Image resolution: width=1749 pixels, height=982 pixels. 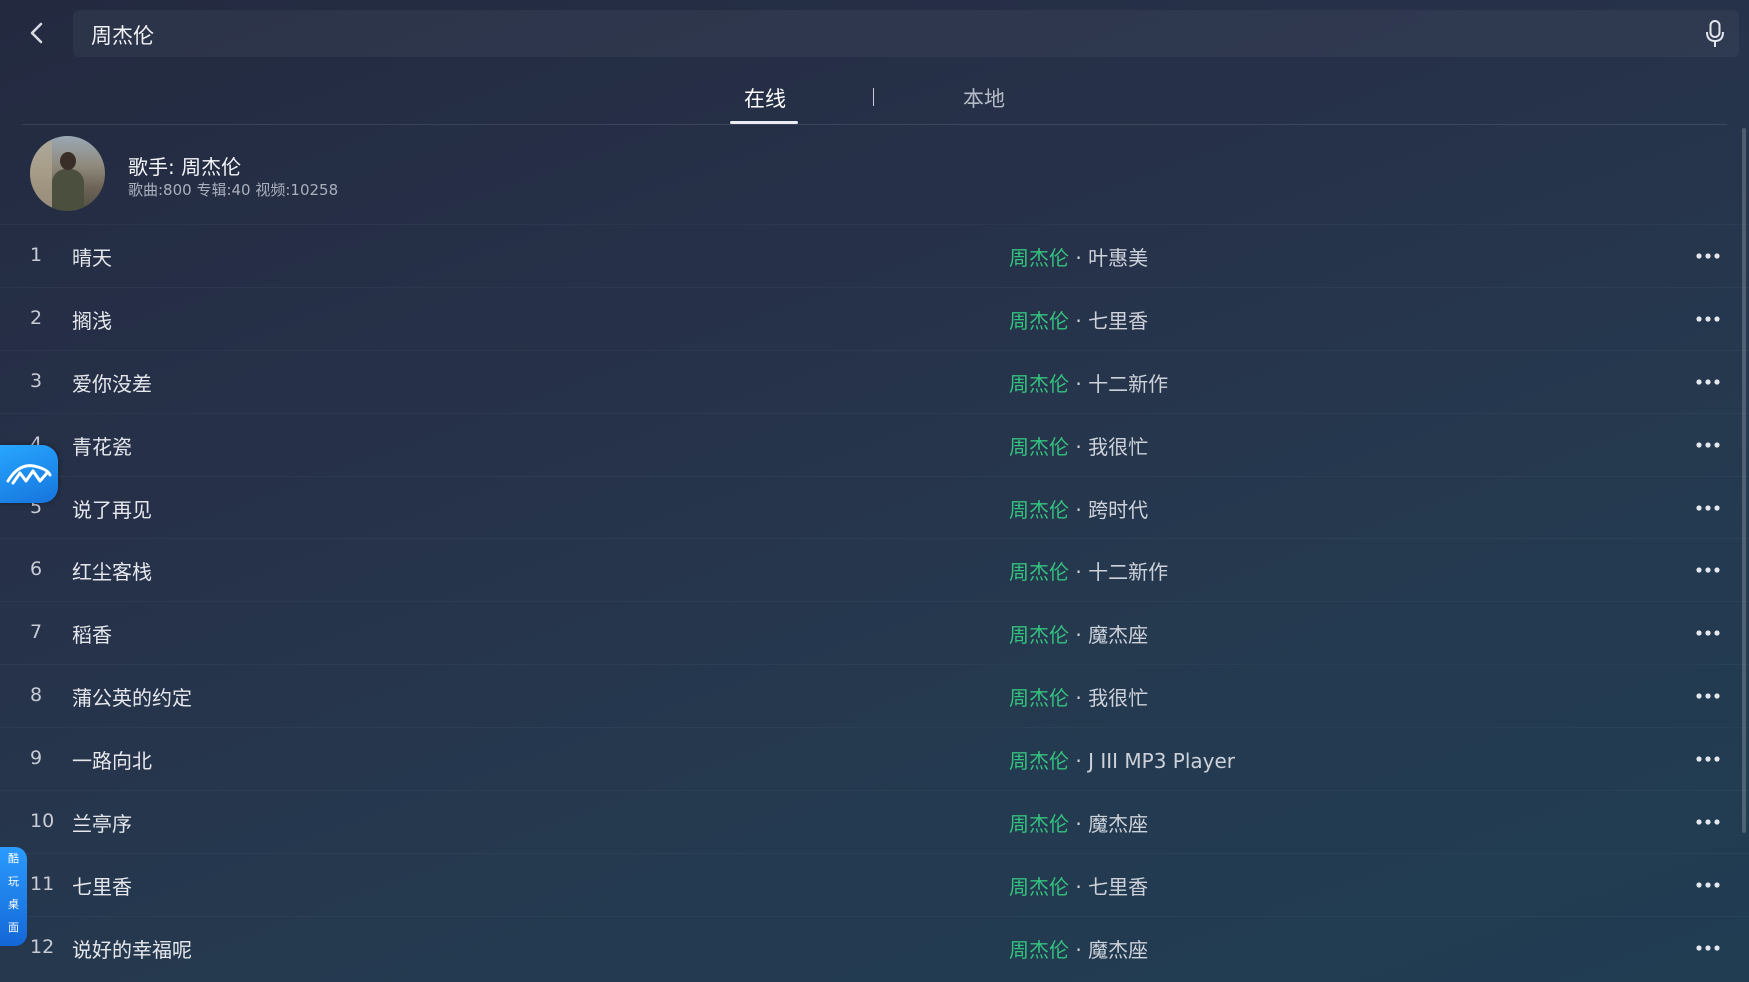 What do you see at coordinates (36, 380) in the screenshot?
I see `song-number: 3` at bounding box center [36, 380].